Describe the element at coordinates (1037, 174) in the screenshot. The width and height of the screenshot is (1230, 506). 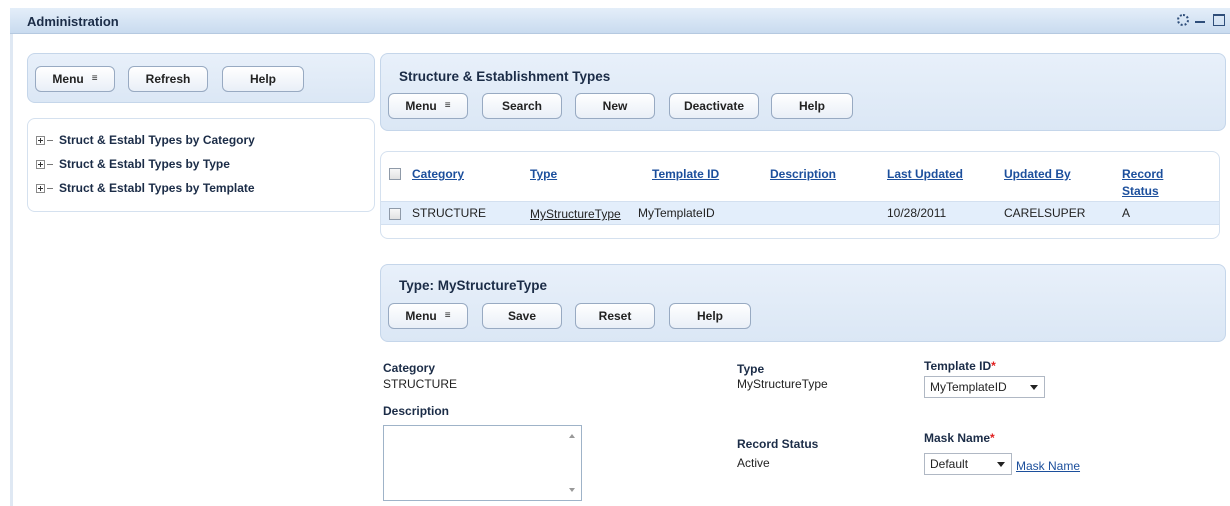
I see `column-header-updated-by: Updated By` at that location.